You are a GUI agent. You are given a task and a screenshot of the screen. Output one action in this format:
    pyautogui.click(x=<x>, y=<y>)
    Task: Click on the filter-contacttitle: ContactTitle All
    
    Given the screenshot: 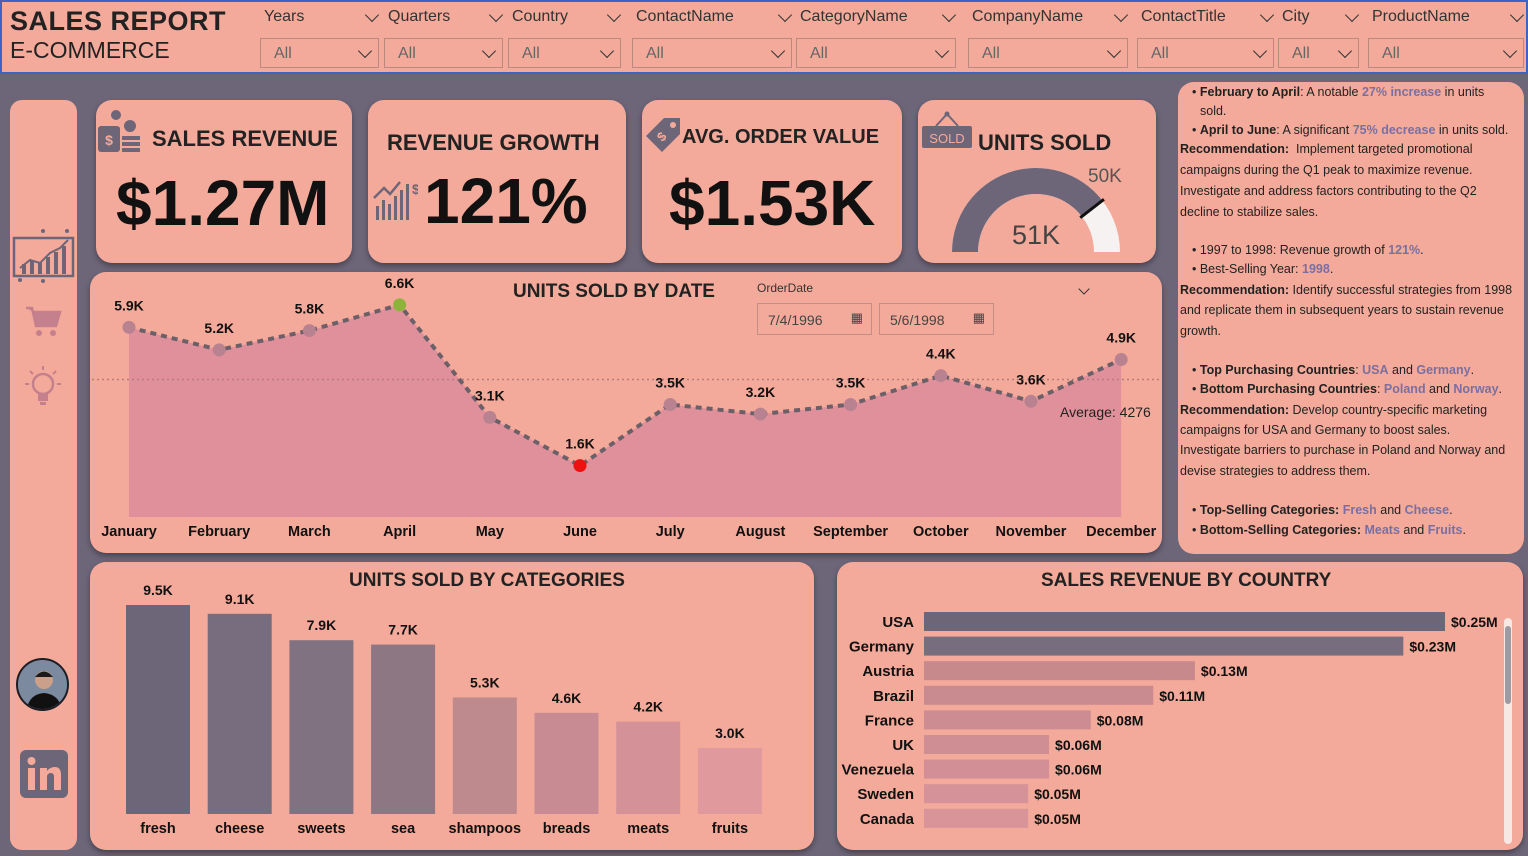 What is the action you would take?
    pyautogui.click(x=1206, y=38)
    